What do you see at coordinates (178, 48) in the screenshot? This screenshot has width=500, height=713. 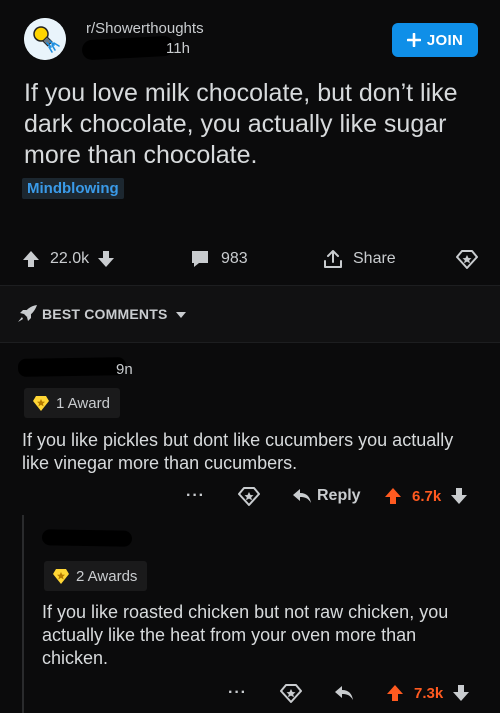 I see `post-time: 11h` at bounding box center [178, 48].